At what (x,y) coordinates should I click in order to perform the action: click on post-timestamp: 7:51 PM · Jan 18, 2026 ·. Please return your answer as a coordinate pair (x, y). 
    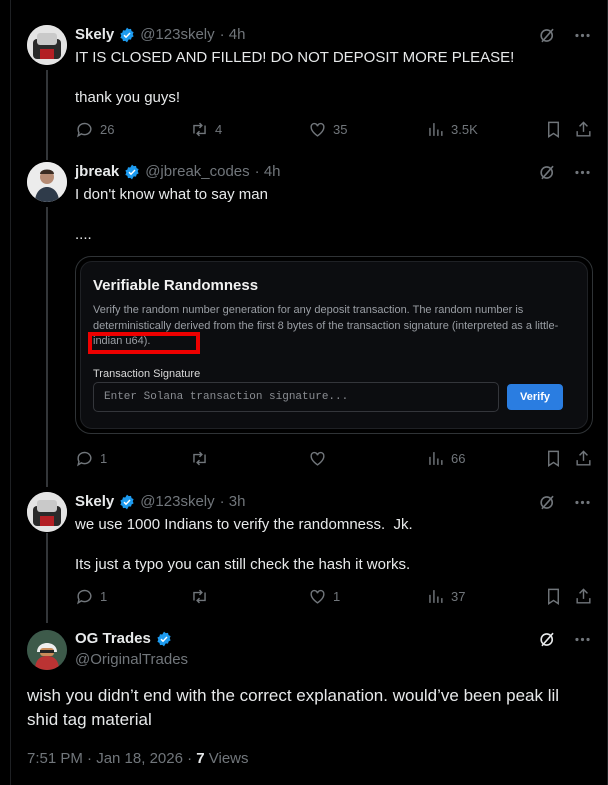
    Looking at the image, I should click on (111, 758).